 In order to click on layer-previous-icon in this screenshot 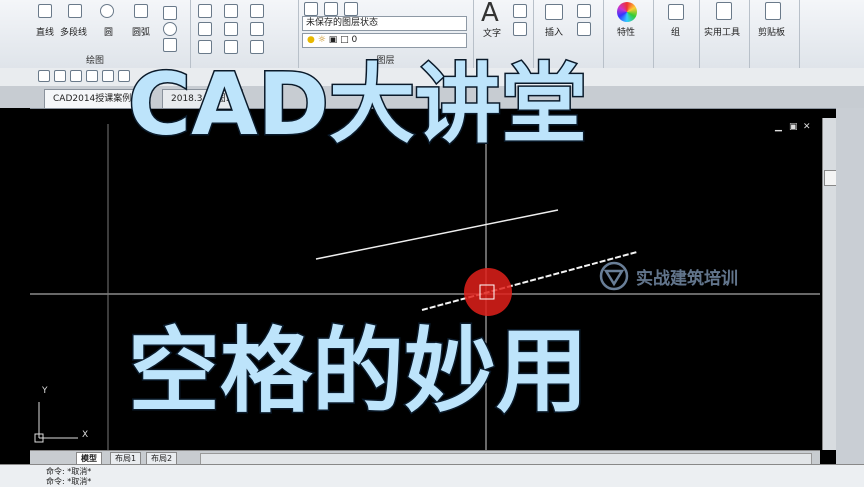, I will do `click(351, 9)`.